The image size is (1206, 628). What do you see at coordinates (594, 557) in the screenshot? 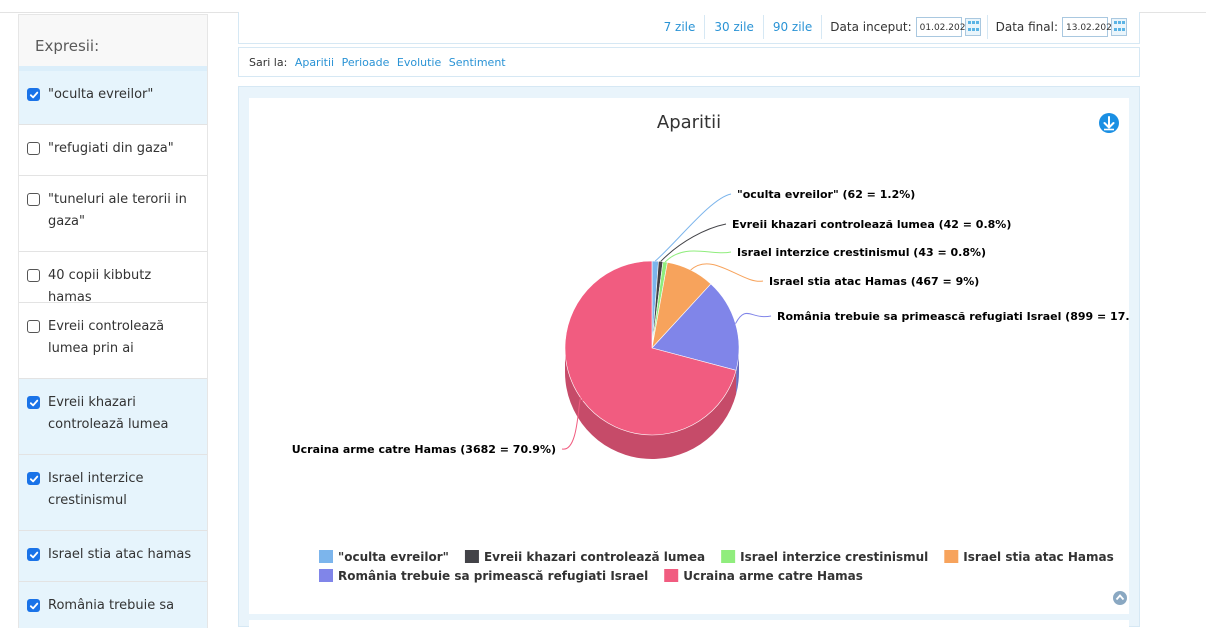
I see `legend-label: Evreii khazari controlează lumea` at bounding box center [594, 557].